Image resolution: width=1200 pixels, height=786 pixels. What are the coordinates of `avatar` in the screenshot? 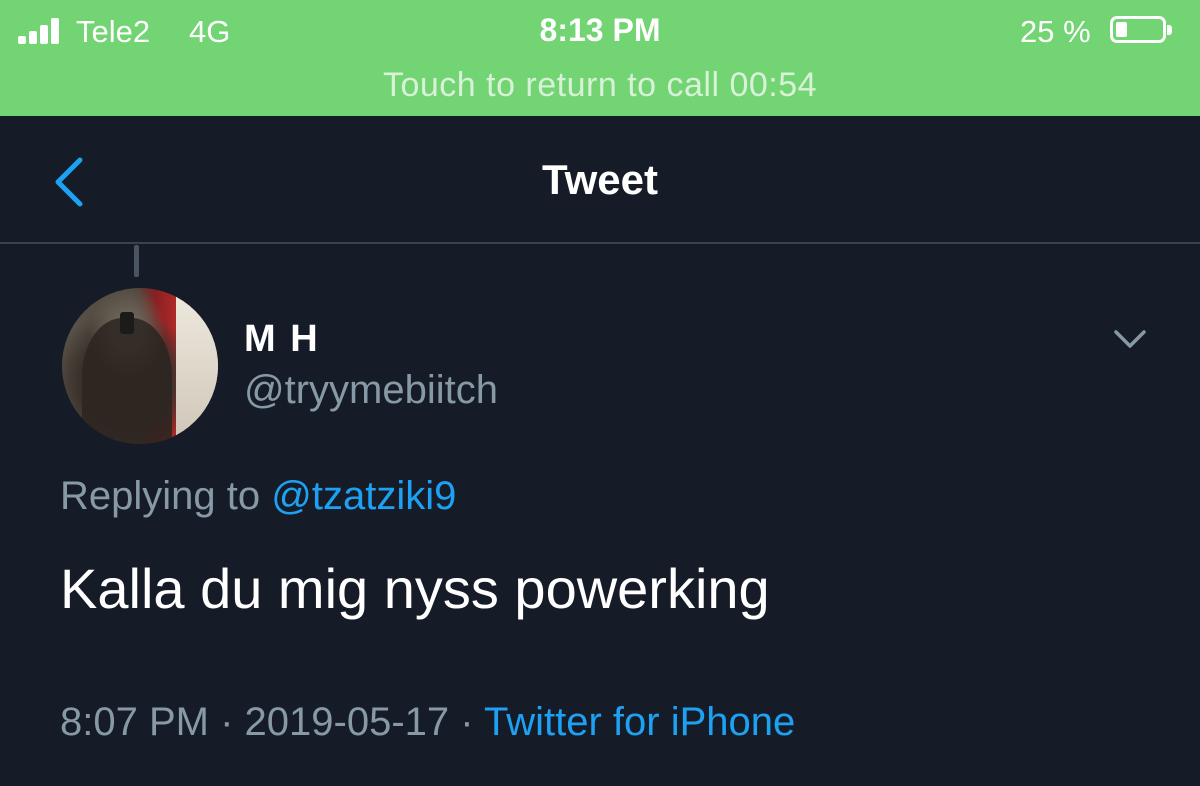 It's located at (140, 366).